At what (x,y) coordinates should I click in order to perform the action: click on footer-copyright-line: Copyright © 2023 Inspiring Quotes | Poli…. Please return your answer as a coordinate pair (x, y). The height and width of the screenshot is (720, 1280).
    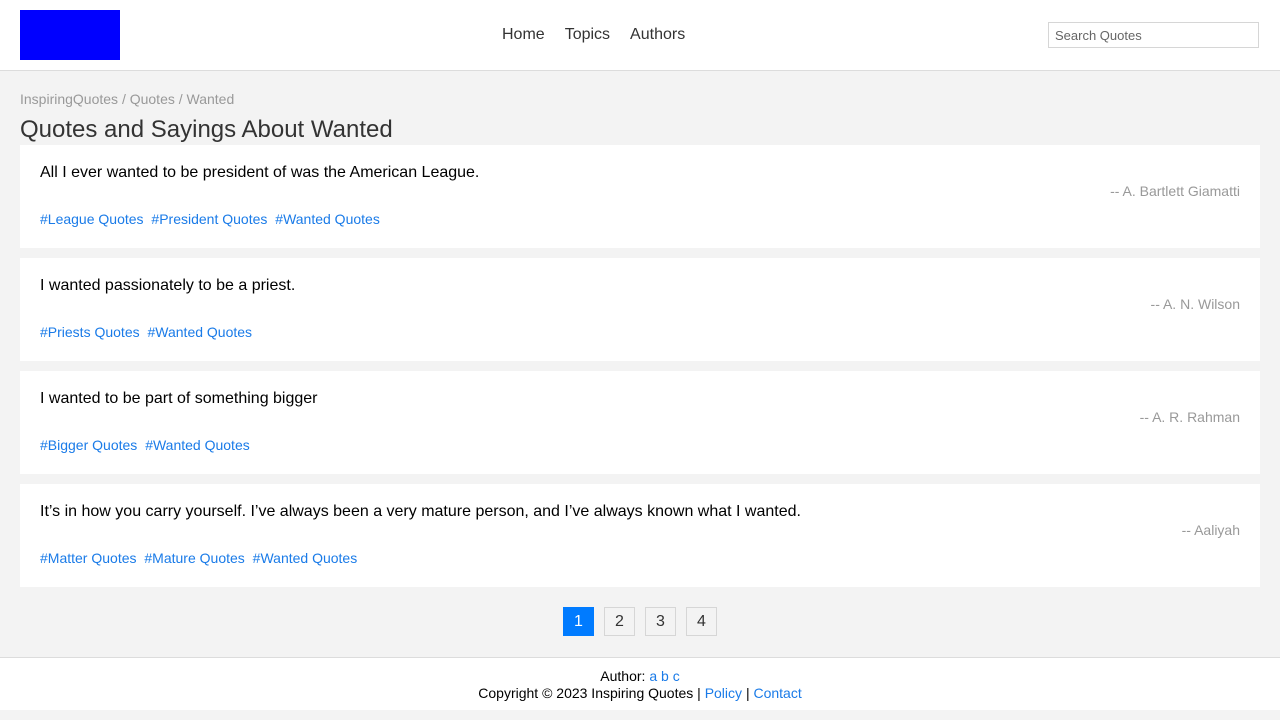
    Looking at the image, I should click on (640, 693).